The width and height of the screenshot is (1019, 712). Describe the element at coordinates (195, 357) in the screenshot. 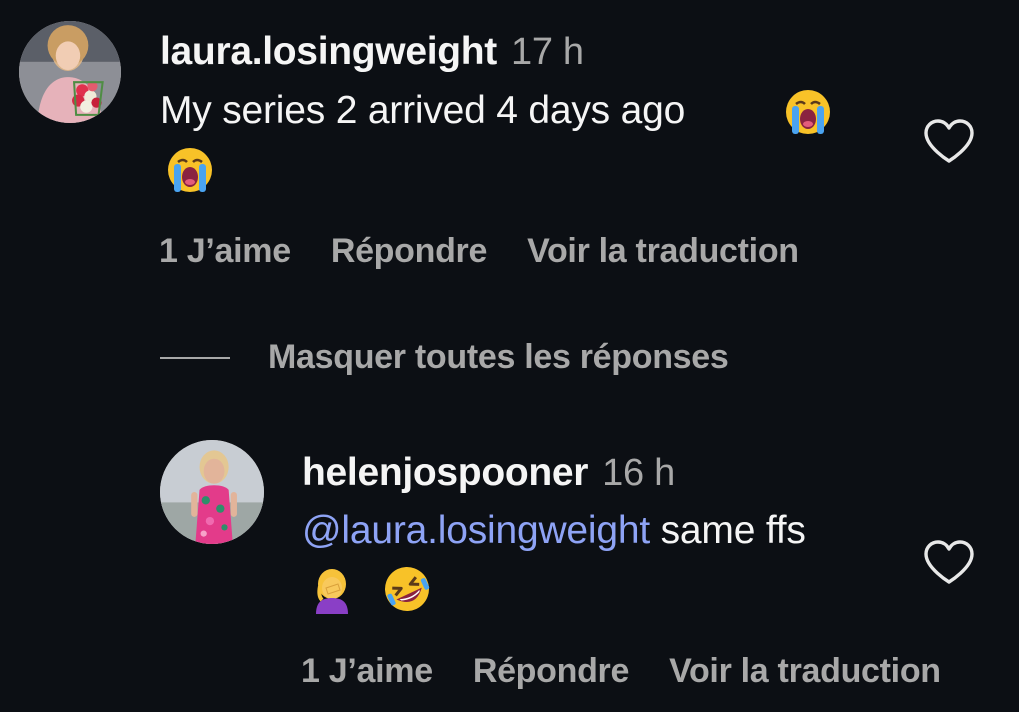

I see `divider-line` at that location.